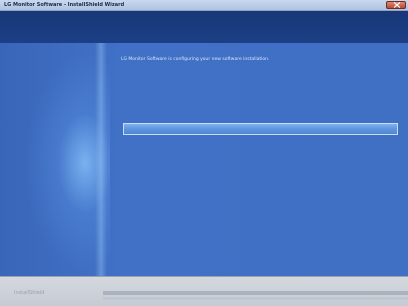 The width and height of the screenshot is (408, 306). What do you see at coordinates (255, 293) in the screenshot?
I see `footer-divider` at bounding box center [255, 293].